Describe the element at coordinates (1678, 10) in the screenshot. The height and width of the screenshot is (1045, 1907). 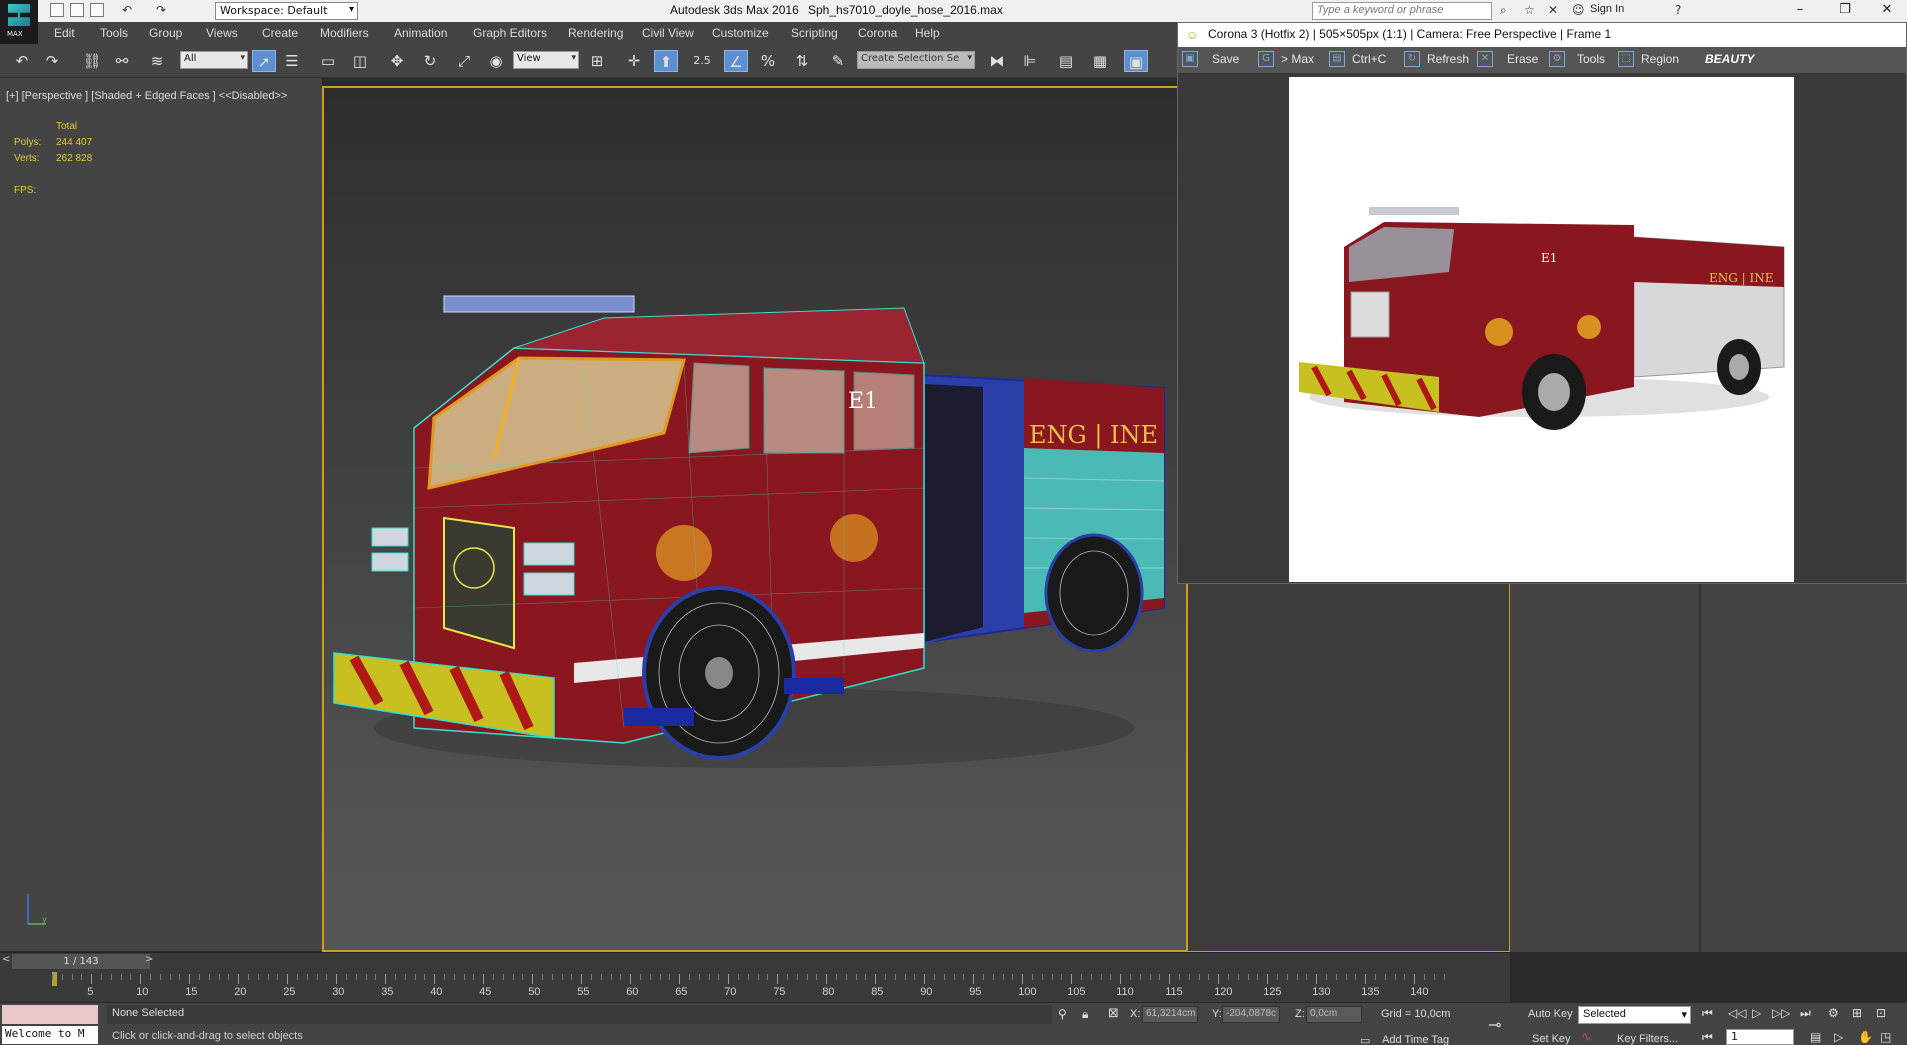
I see `help-icon: ?` at that location.